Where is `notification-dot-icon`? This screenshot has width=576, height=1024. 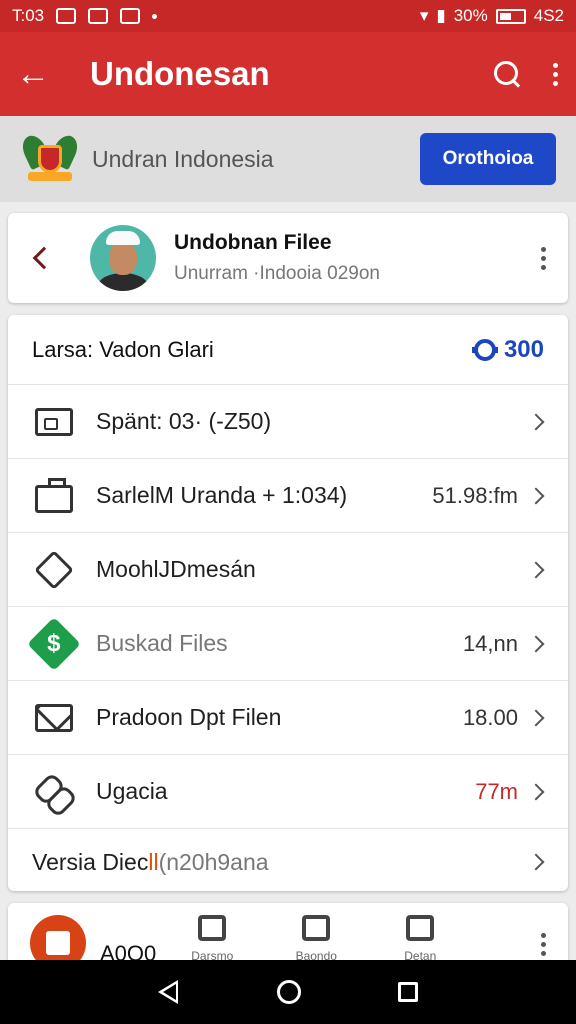
notification-dot-icon is located at coordinates (155, 16).